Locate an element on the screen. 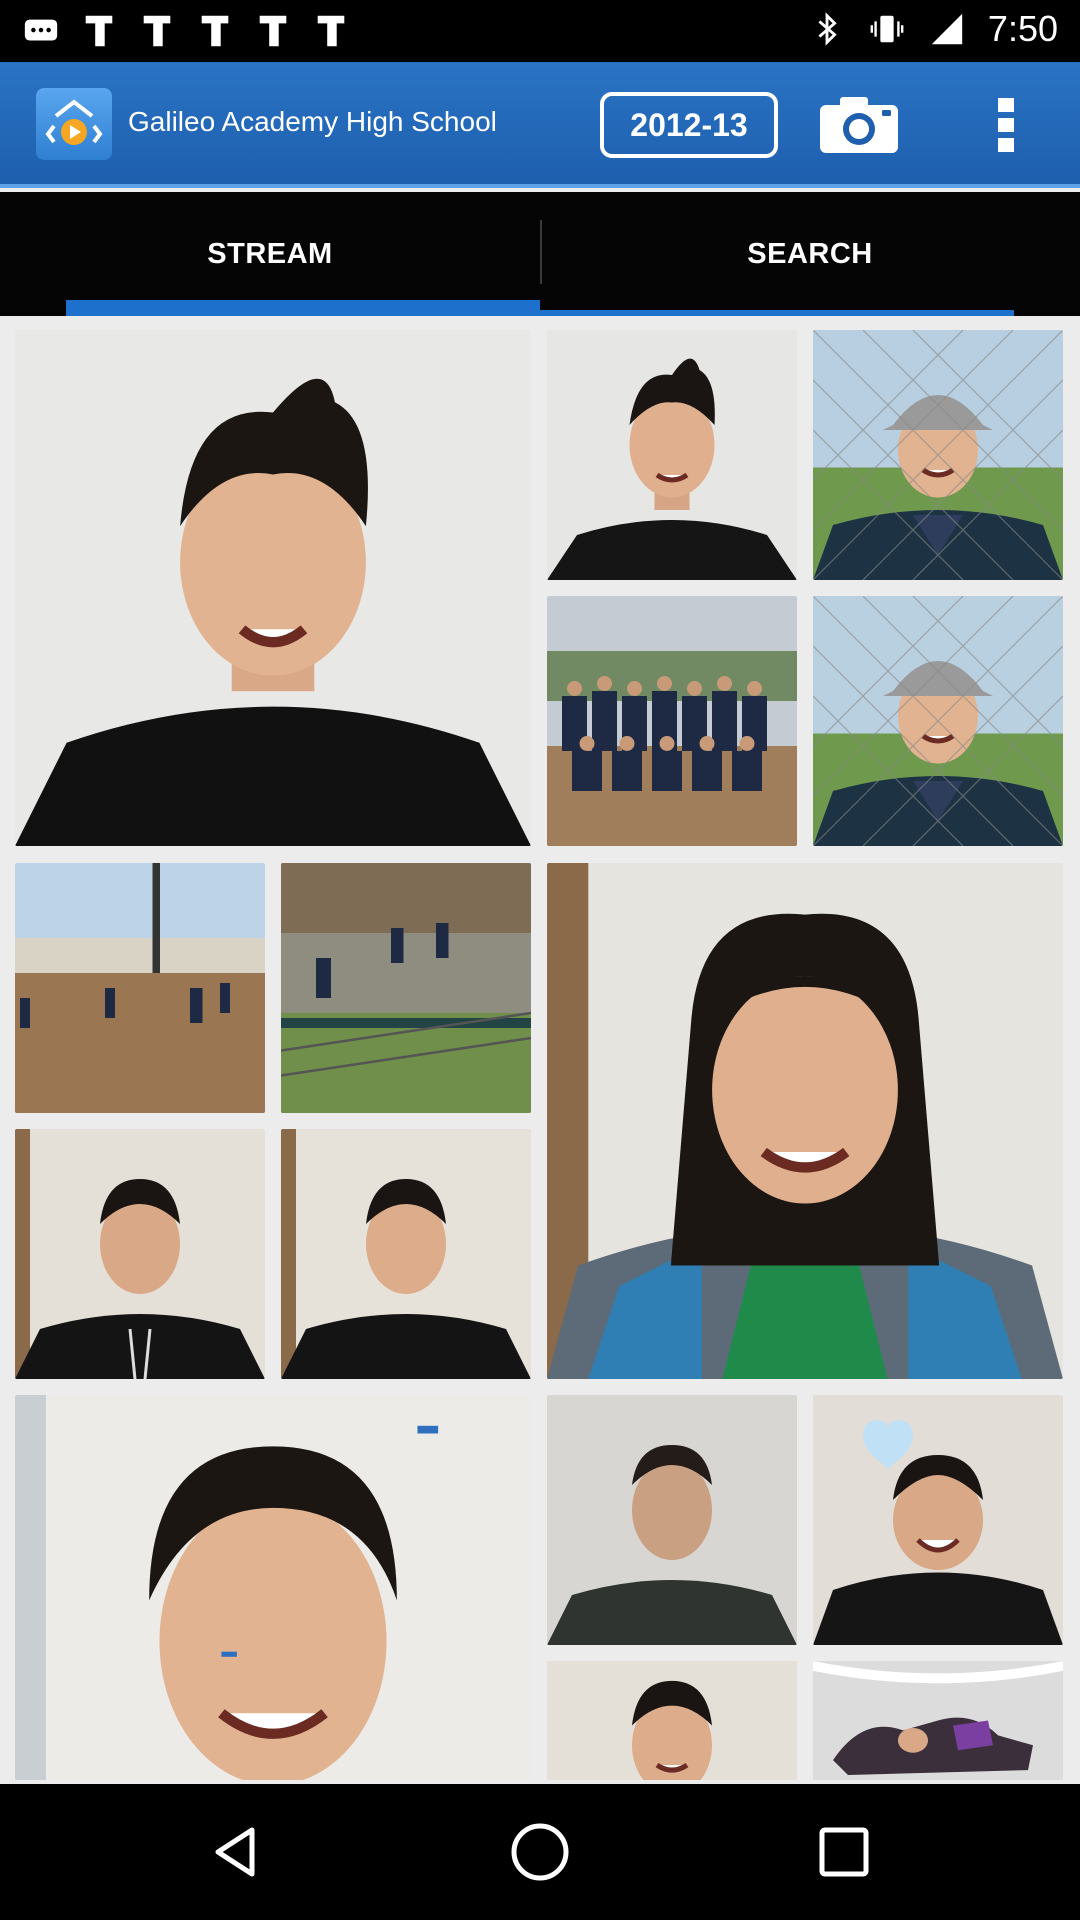 This screenshot has height=1920, width=1080. camera-icon is located at coordinates (859, 125).